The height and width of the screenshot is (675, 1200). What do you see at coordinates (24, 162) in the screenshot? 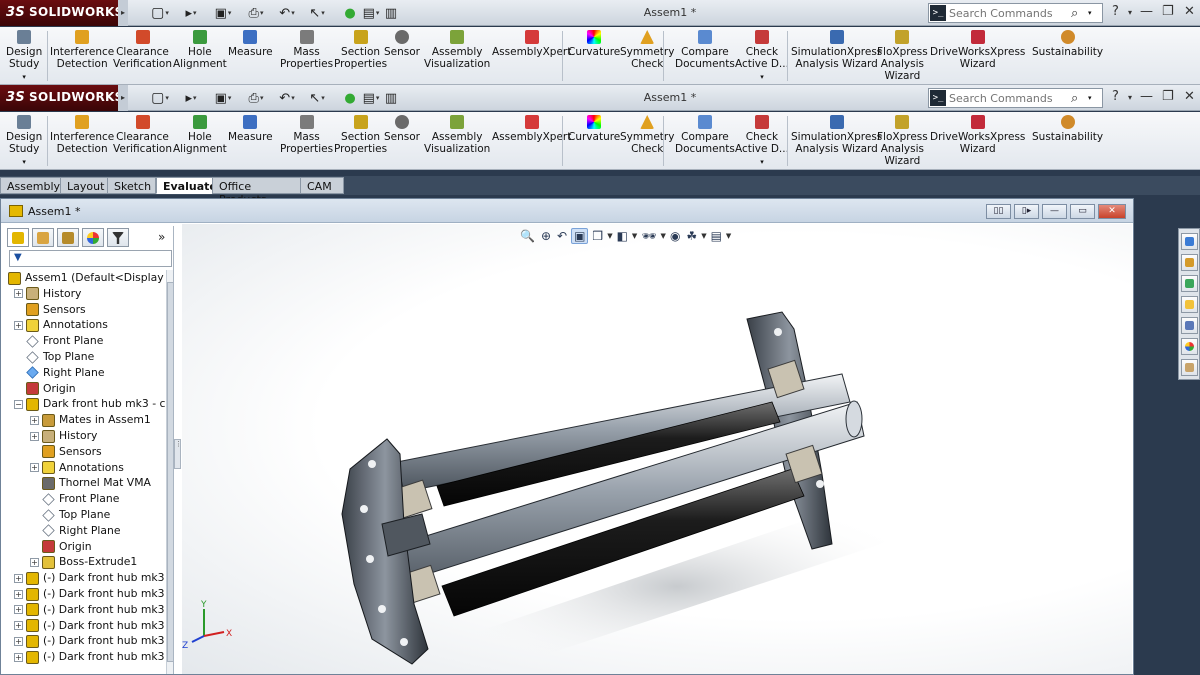
I see `dropdown-caret-icon: ▾` at bounding box center [24, 162].